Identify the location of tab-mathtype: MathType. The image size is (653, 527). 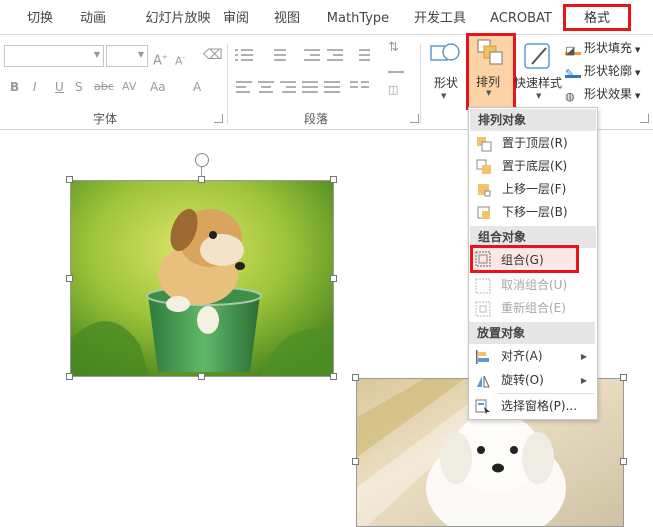
(358, 17).